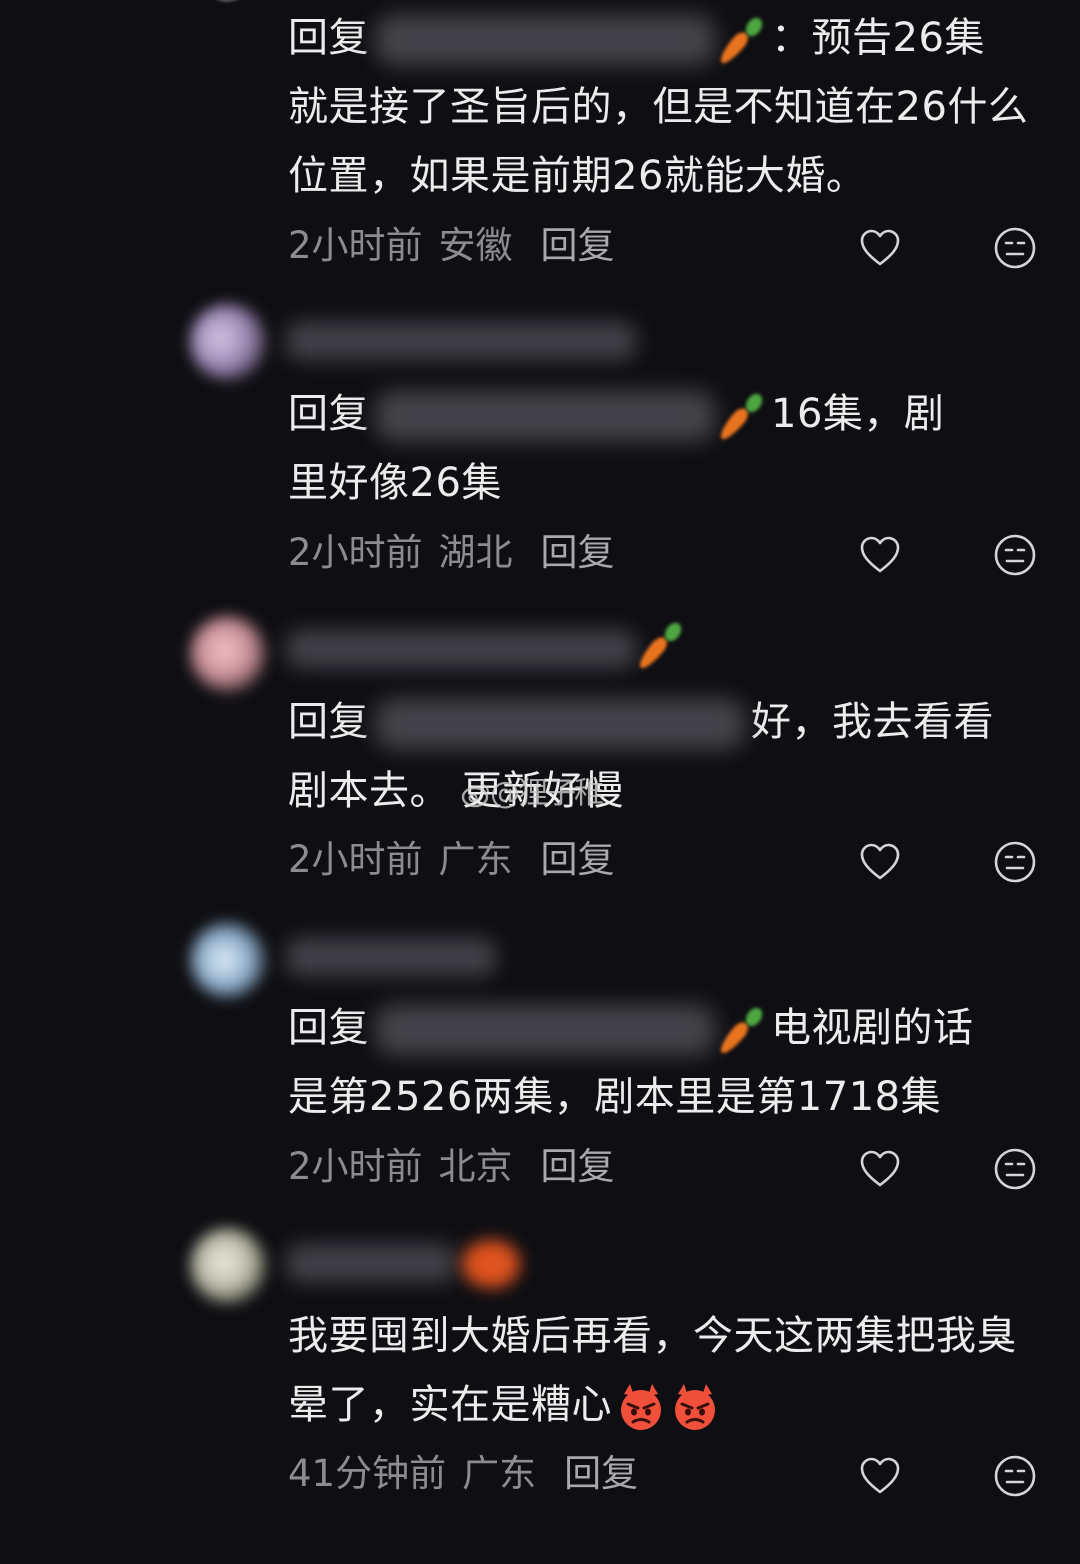  Describe the element at coordinates (668, 1371) in the screenshot. I see `reply-text: 我要囤到大婚后再看，今天这两集把我臭晕了，实在是糟心` at that location.